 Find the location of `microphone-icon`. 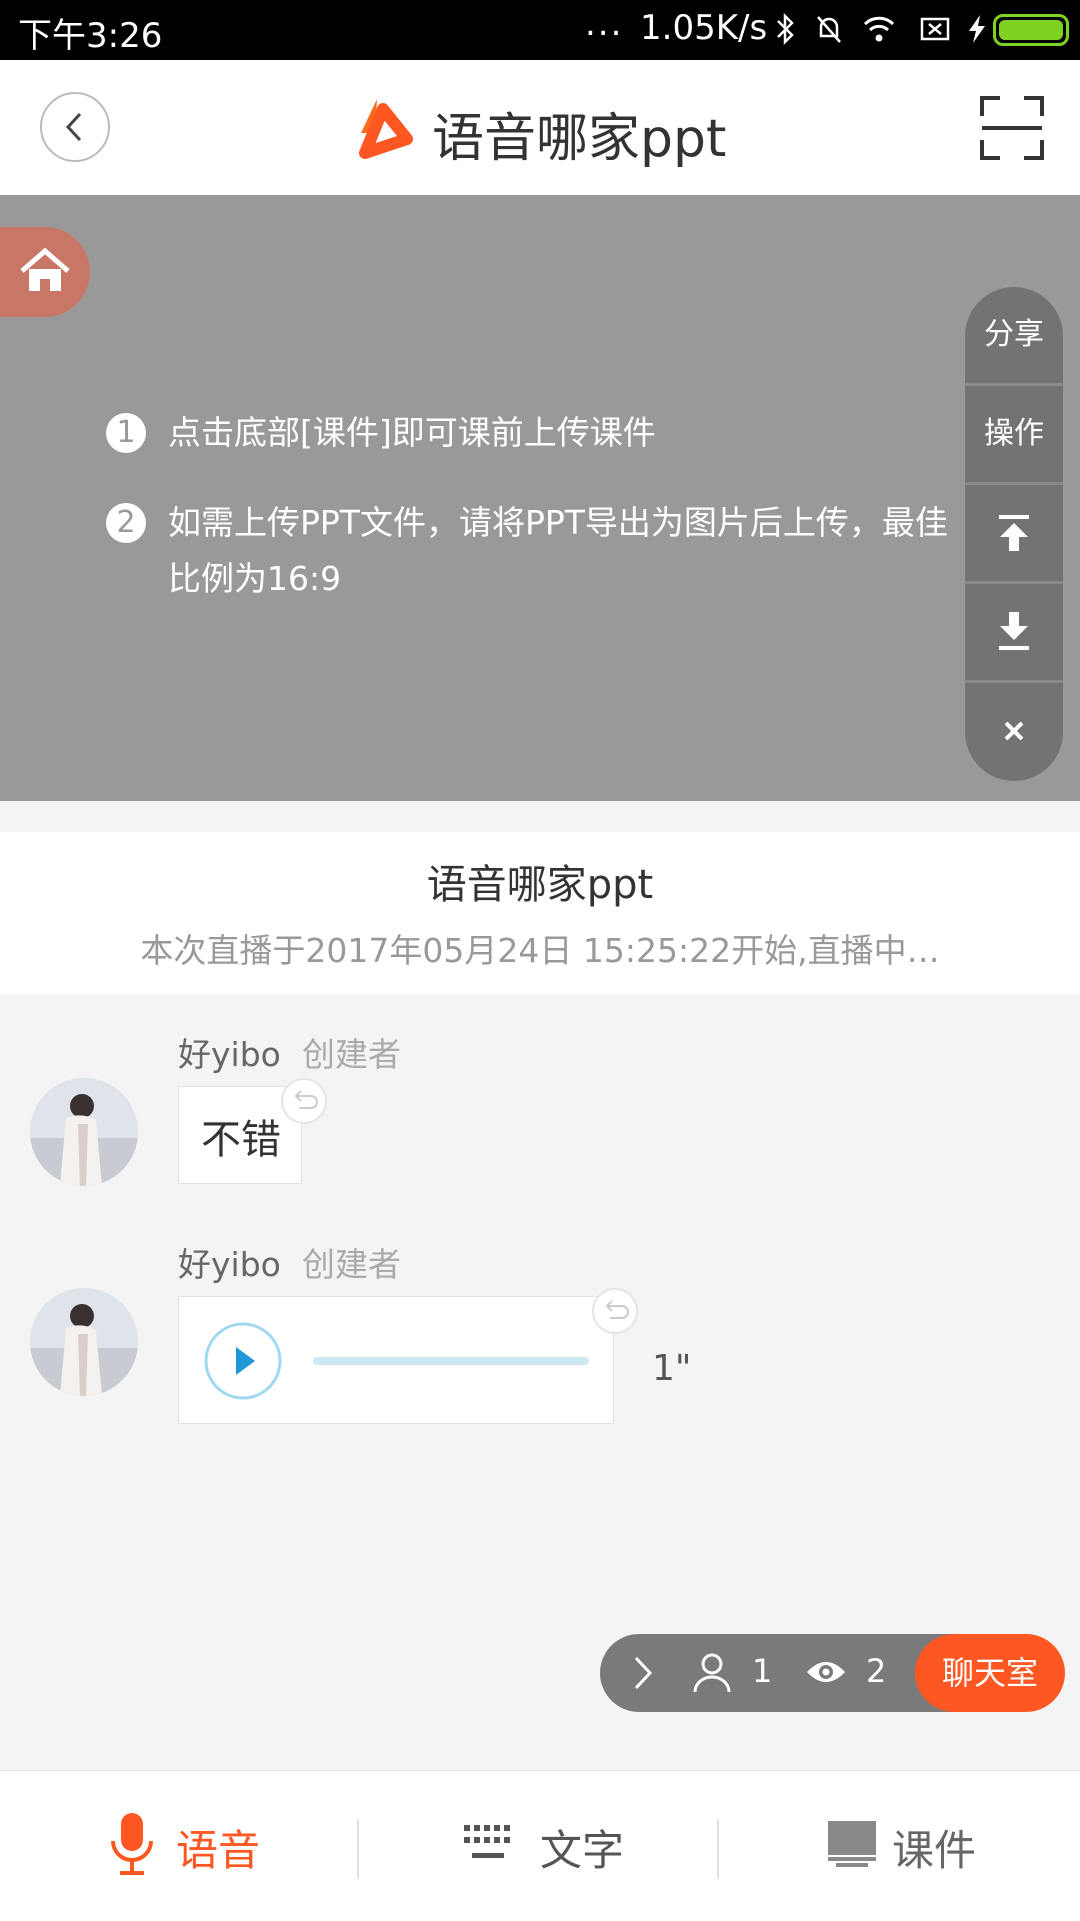

microphone-icon is located at coordinates (132, 1844).